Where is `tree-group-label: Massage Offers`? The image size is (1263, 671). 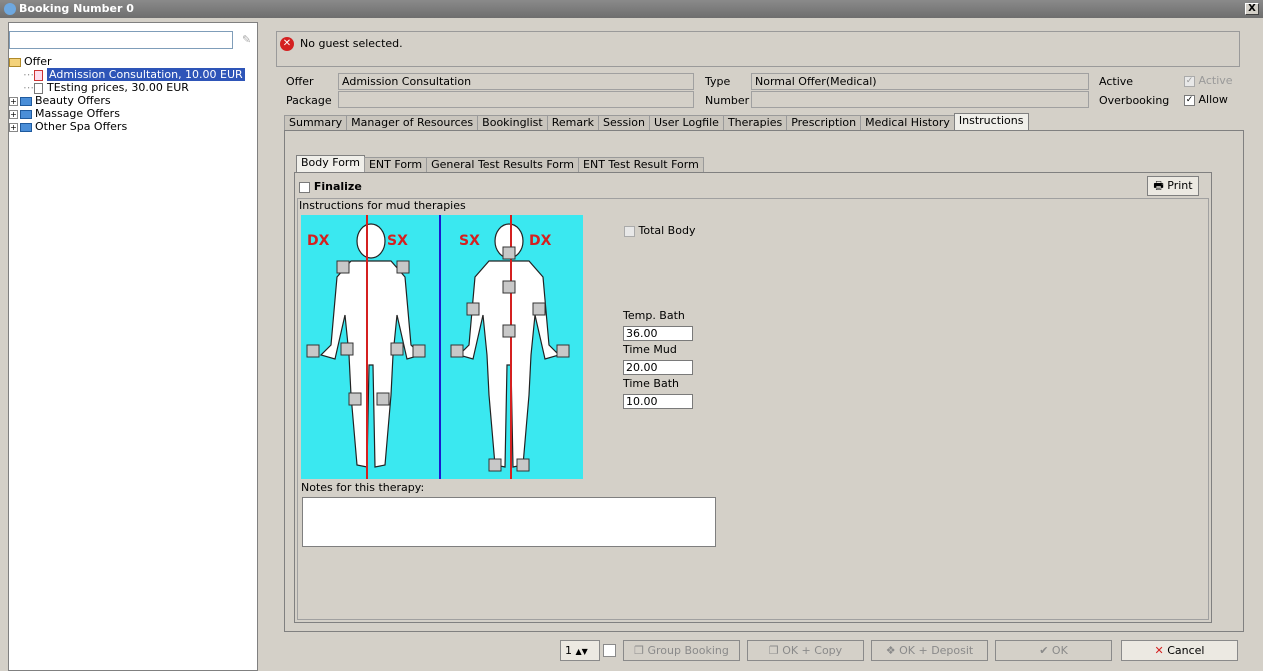 tree-group-label: Massage Offers is located at coordinates (77, 113).